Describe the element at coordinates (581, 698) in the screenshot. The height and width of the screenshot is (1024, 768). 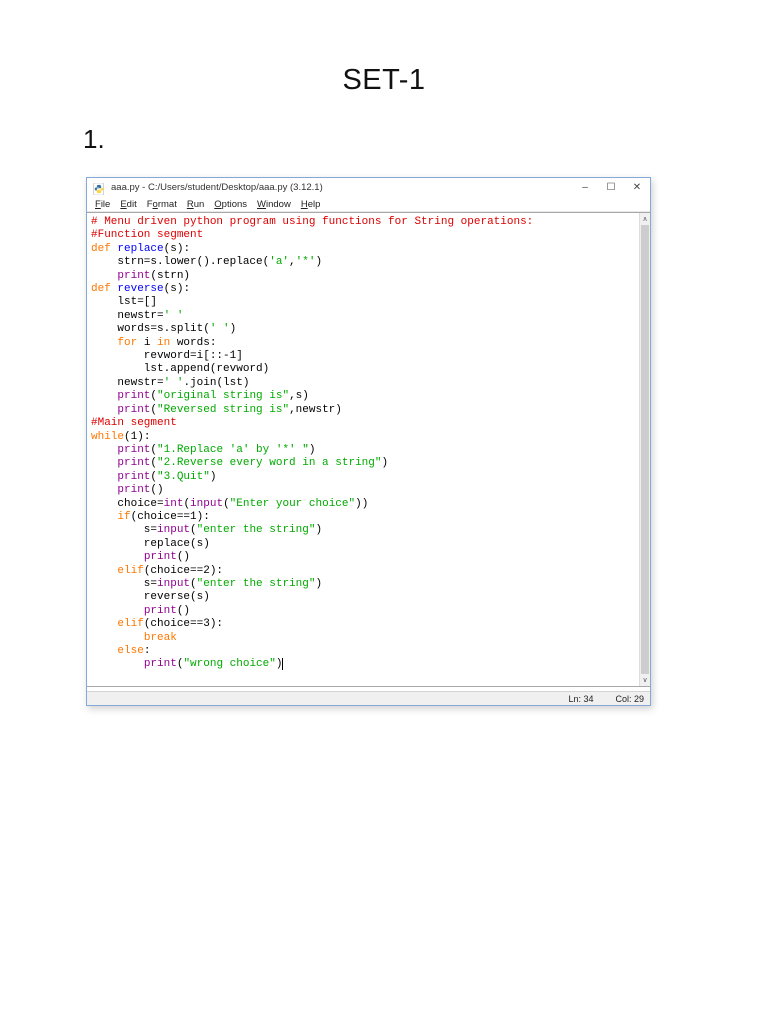
I see `status-line-indicator: Ln: 34` at that location.